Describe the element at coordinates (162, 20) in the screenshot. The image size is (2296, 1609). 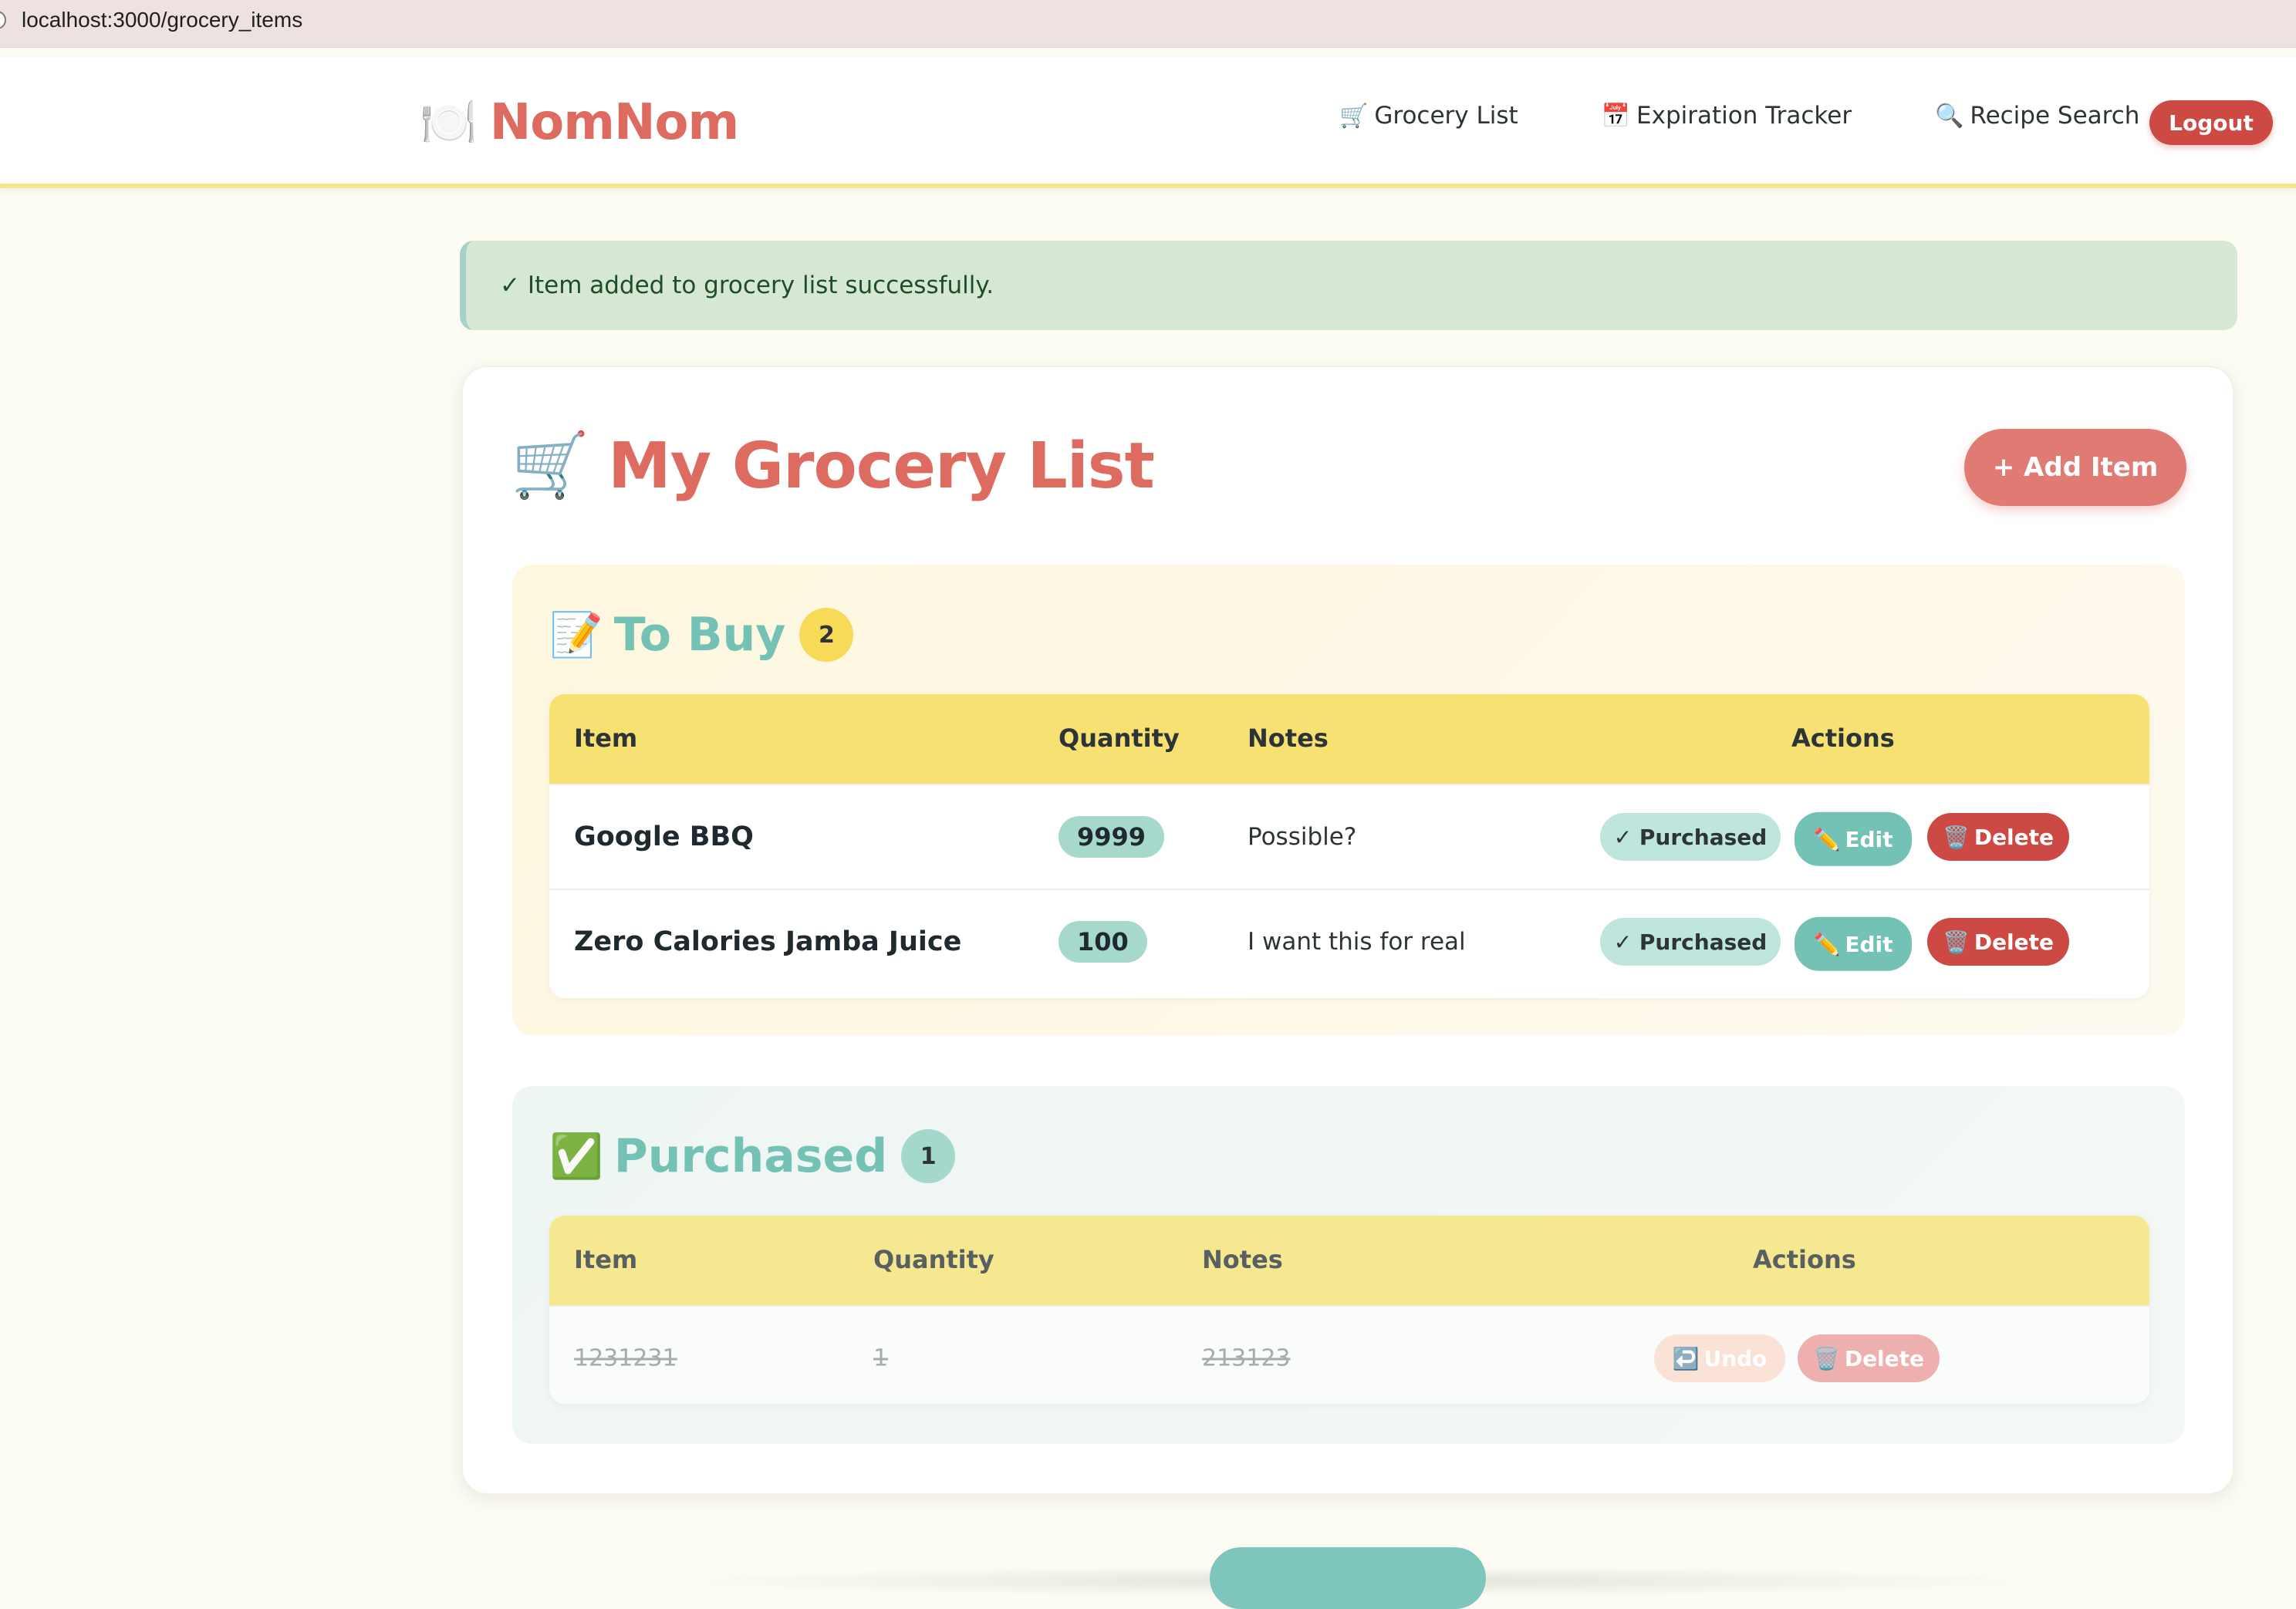
I see `url-text: localhost:3000/grocery_items` at that location.